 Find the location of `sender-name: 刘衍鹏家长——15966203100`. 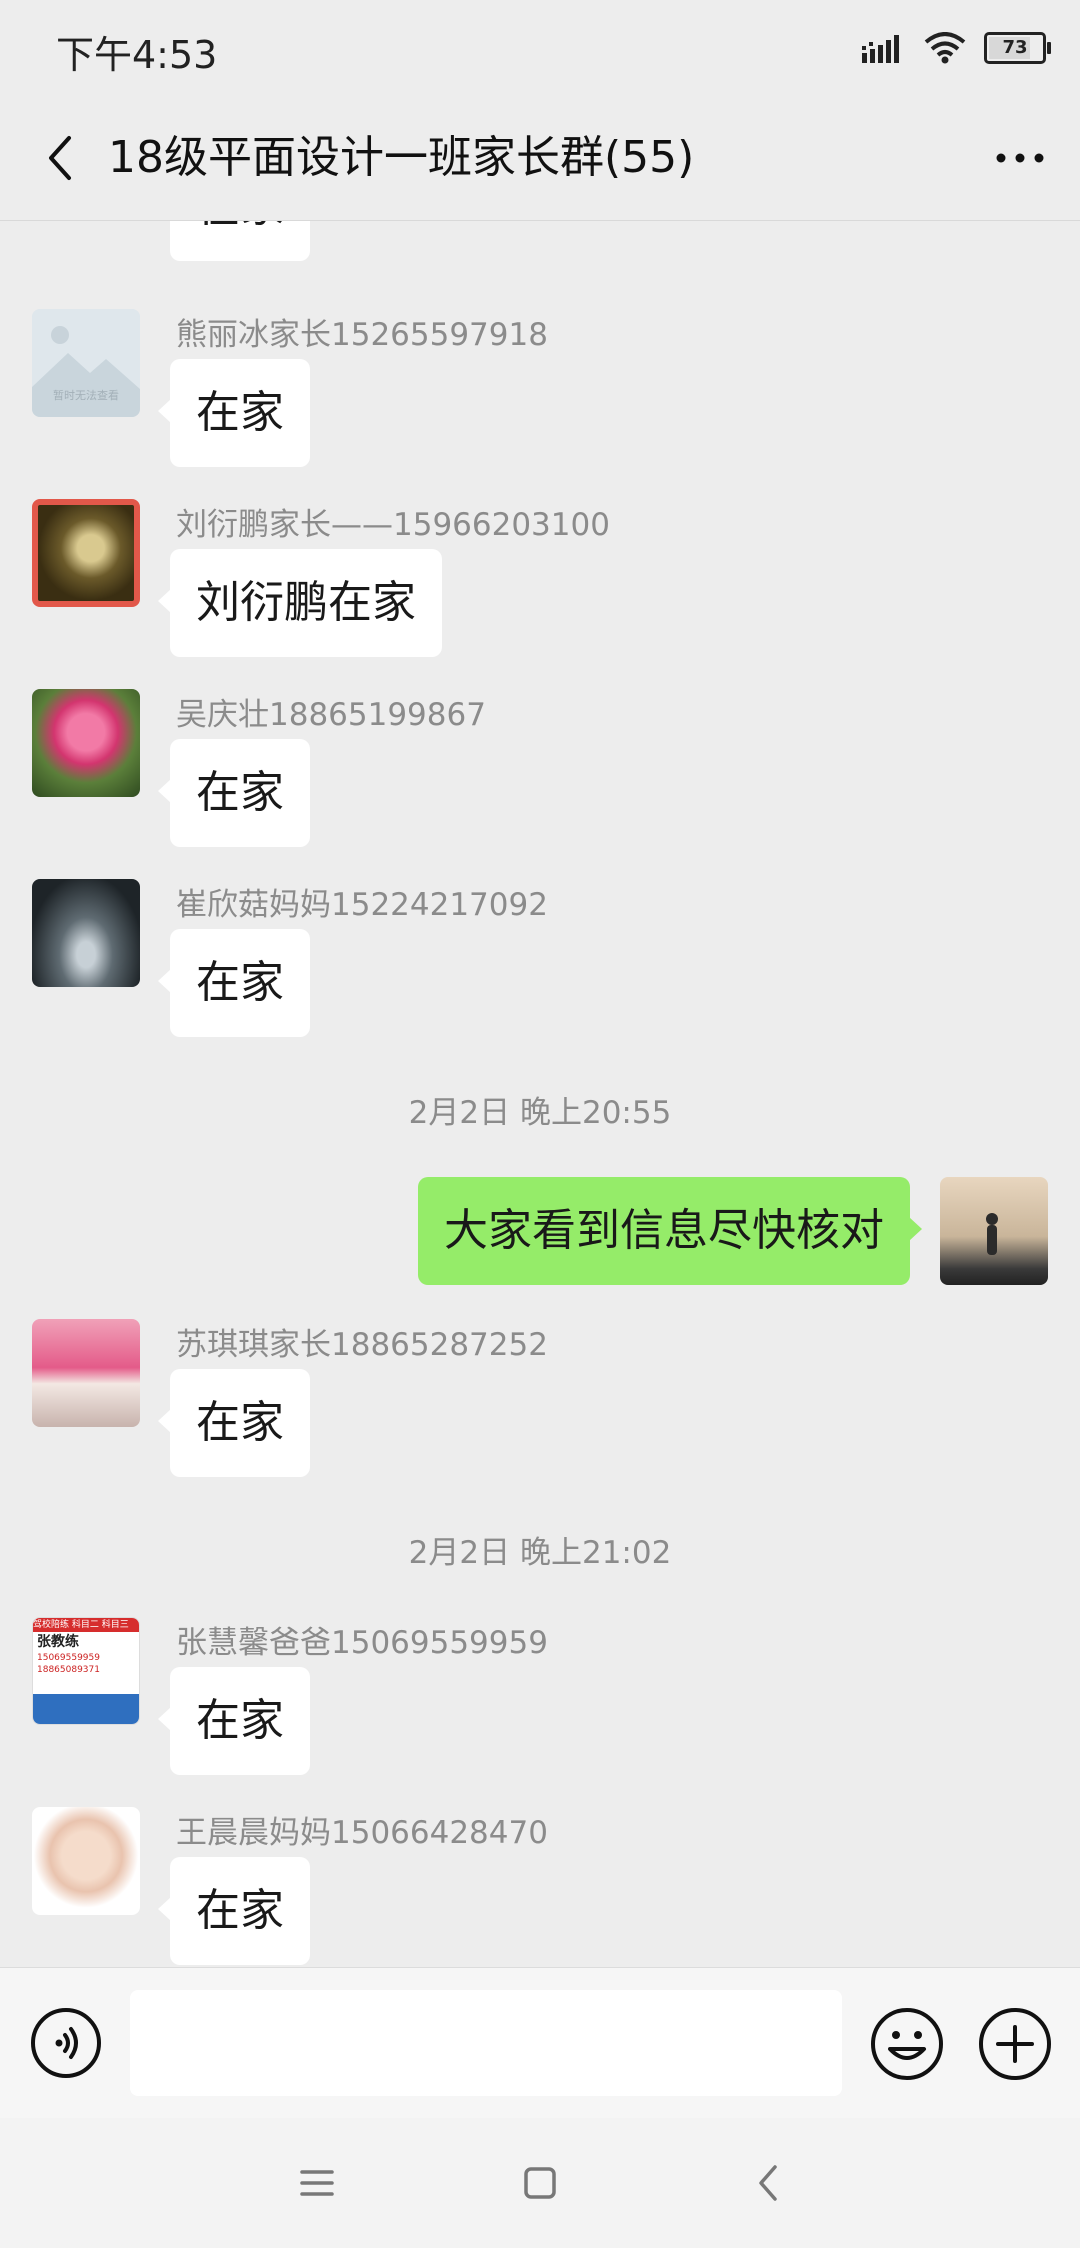

sender-name: 刘衍鹏家长——15966203100 is located at coordinates (393, 525).